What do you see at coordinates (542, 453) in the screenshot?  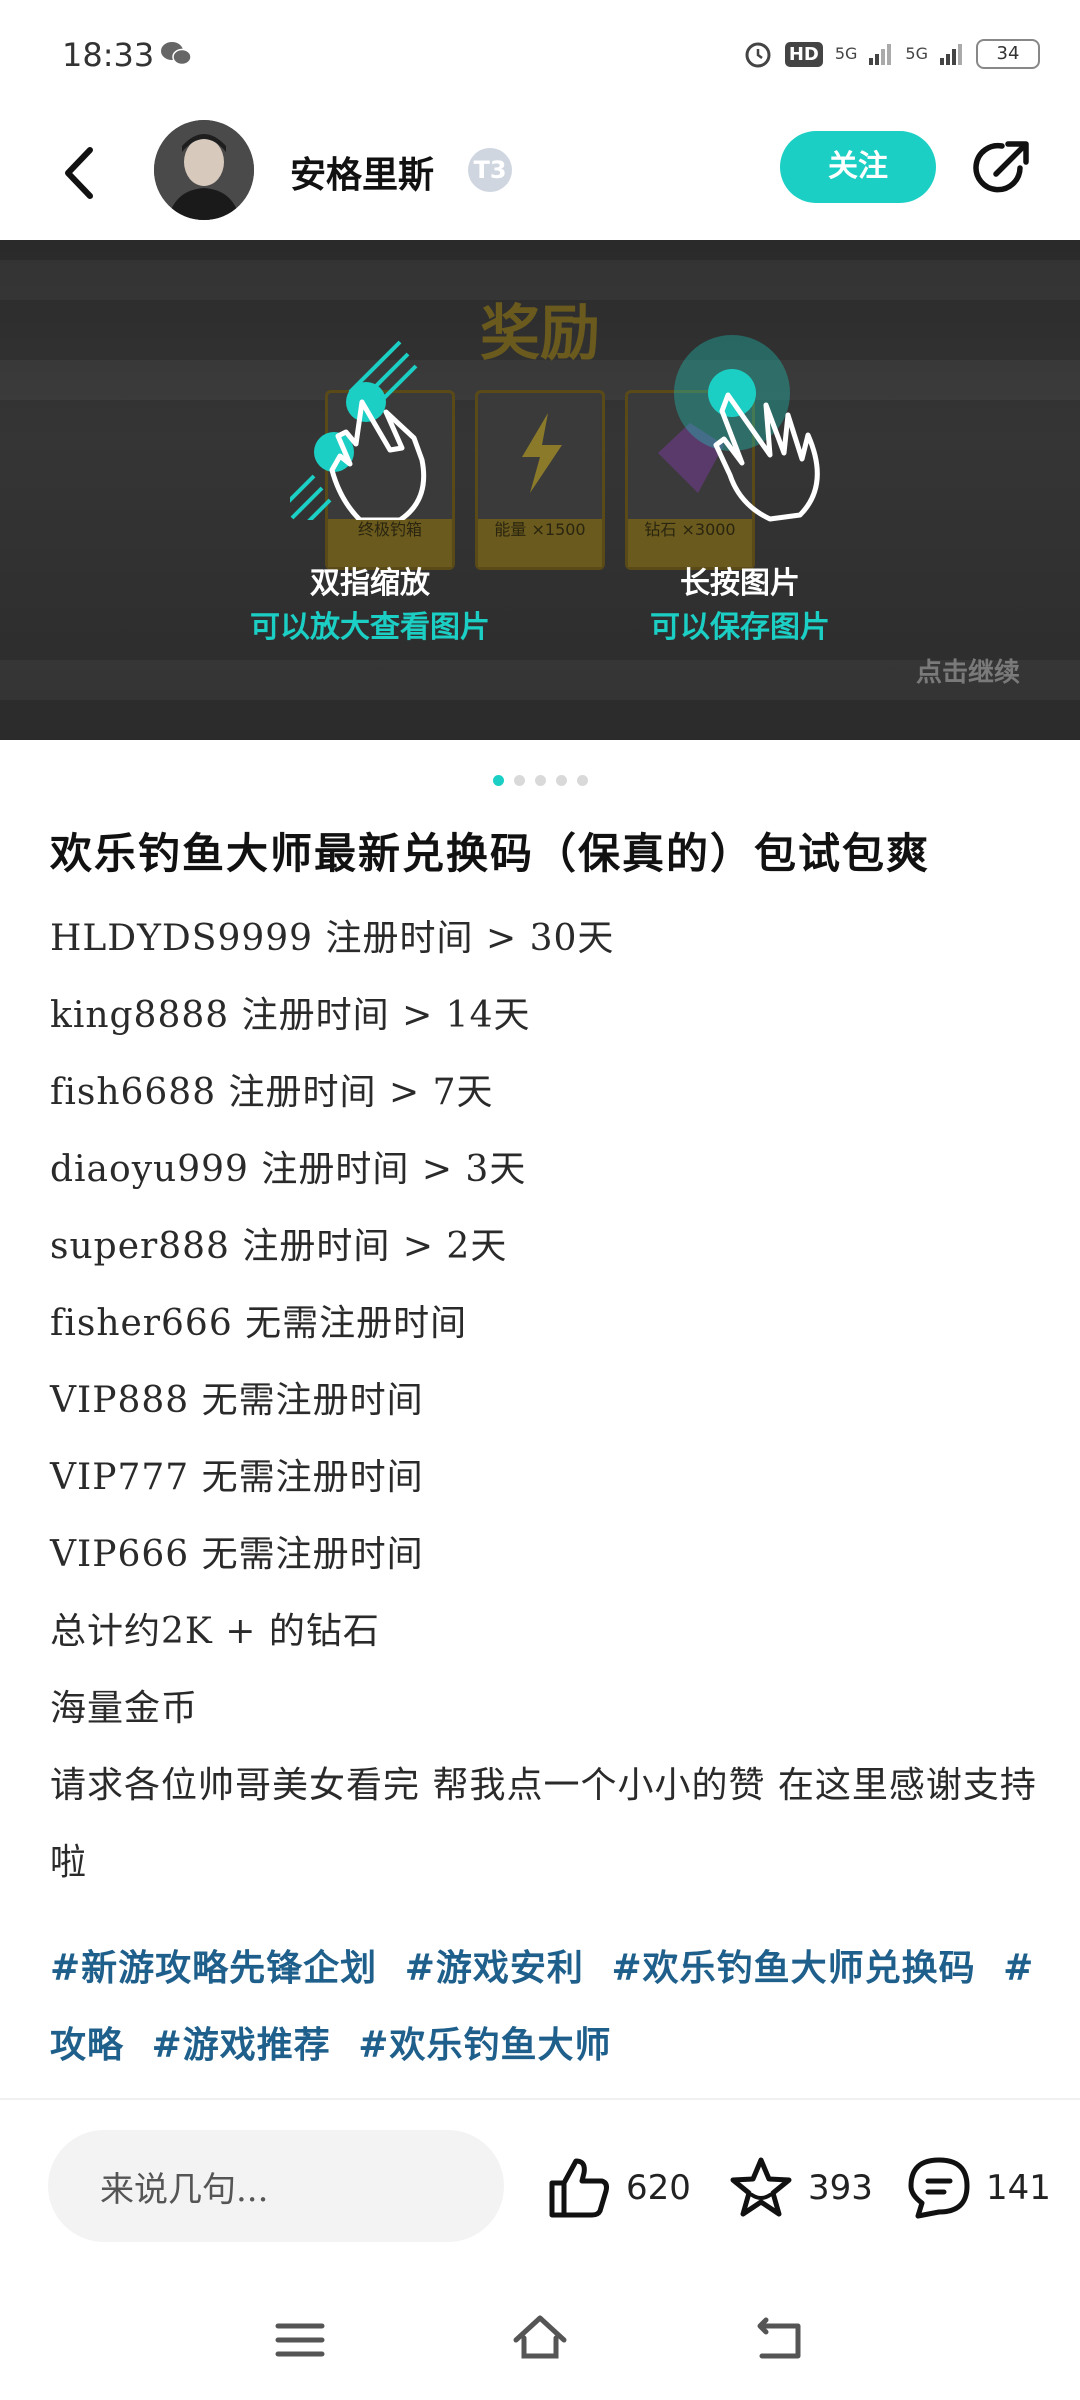 I see `lightning-icon` at bounding box center [542, 453].